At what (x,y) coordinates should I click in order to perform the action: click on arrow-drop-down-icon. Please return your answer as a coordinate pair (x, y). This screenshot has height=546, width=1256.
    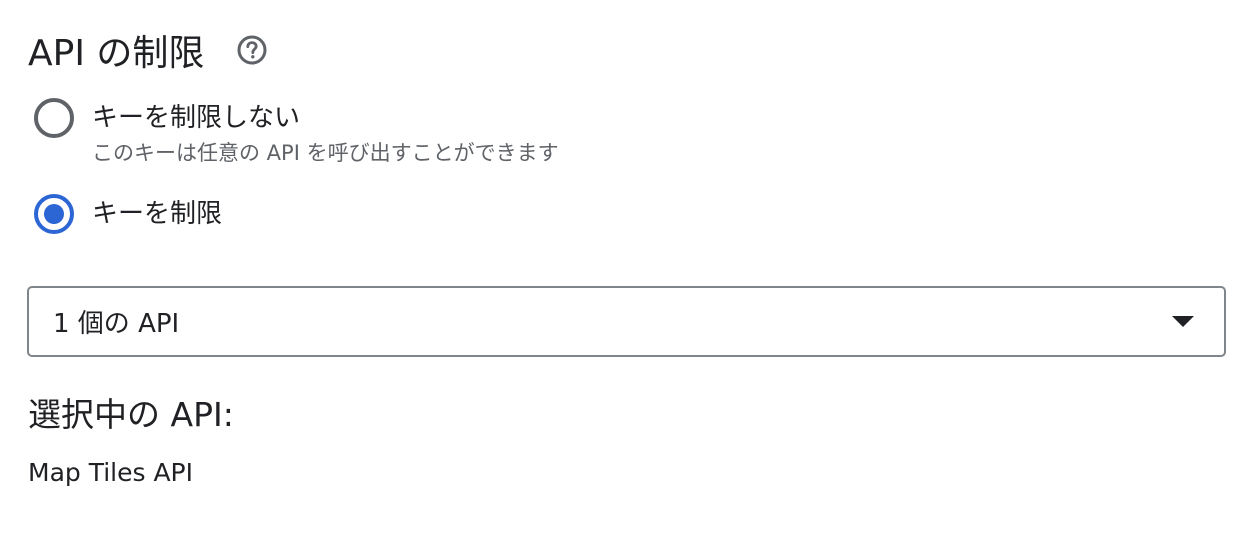
    Looking at the image, I should click on (1183, 321).